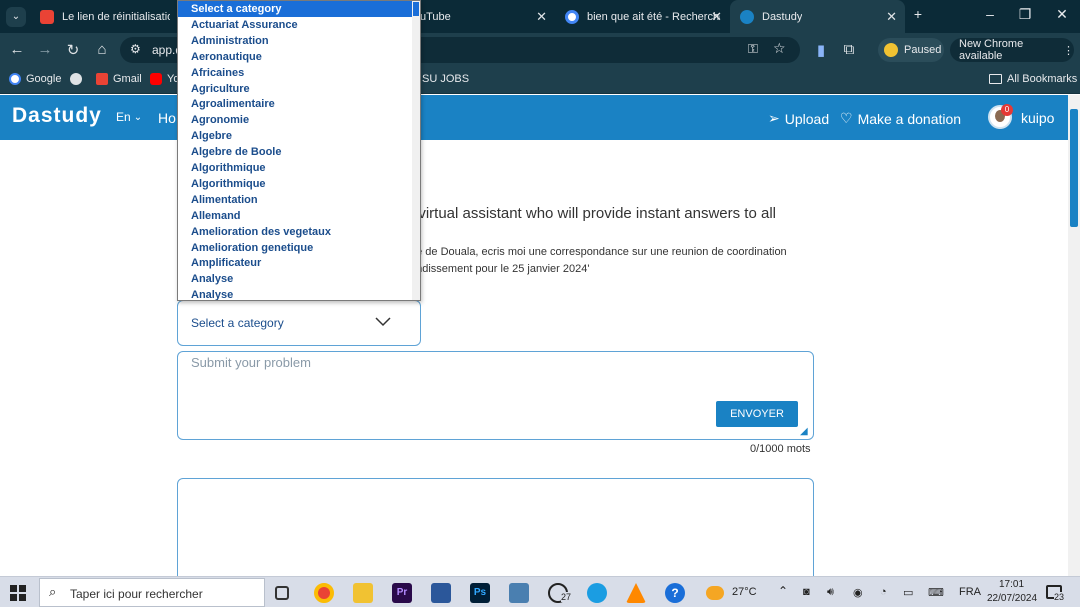 Image resolution: width=1080 pixels, height=607 pixels. Describe the element at coordinates (295, 41) in the screenshot. I see `dropdown-option: Administration` at that location.